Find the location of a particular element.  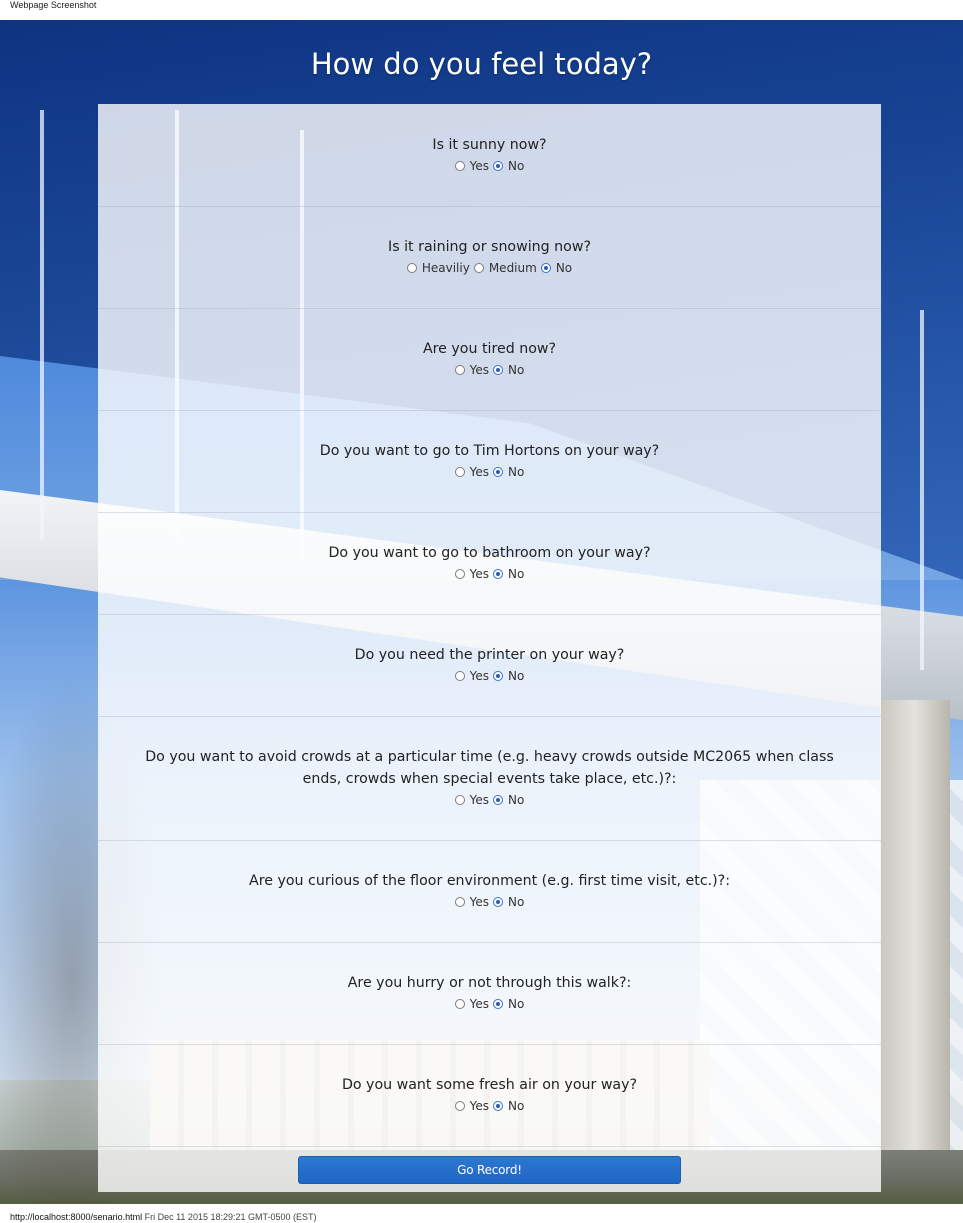

question-text: Are you tired now? is located at coordinates (489, 349).